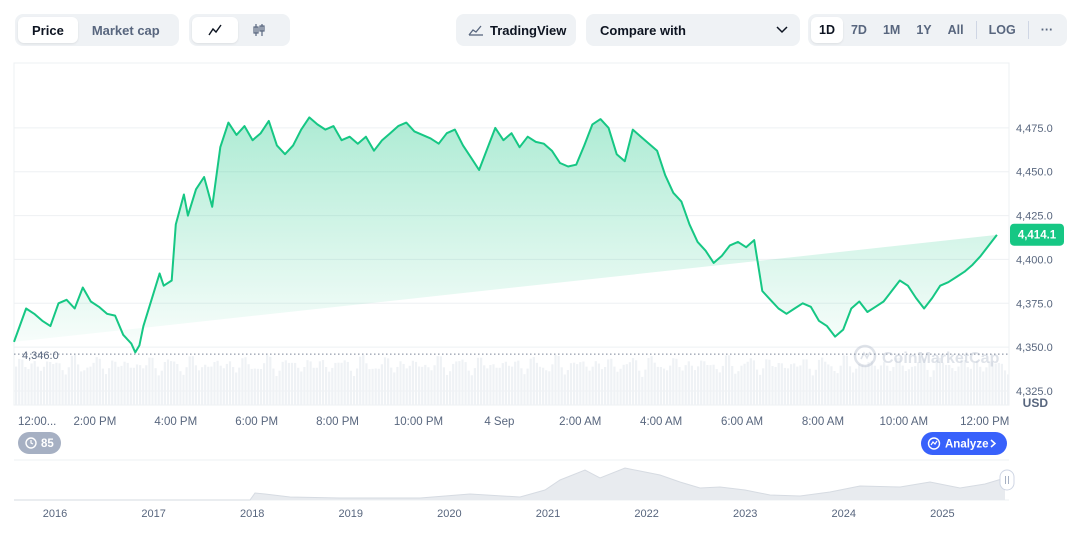 The width and height of the screenshot is (1085, 542). Describe the element at coordinates (1007, 480) in the screenshot. I see `overview-drag-handle` at that location.